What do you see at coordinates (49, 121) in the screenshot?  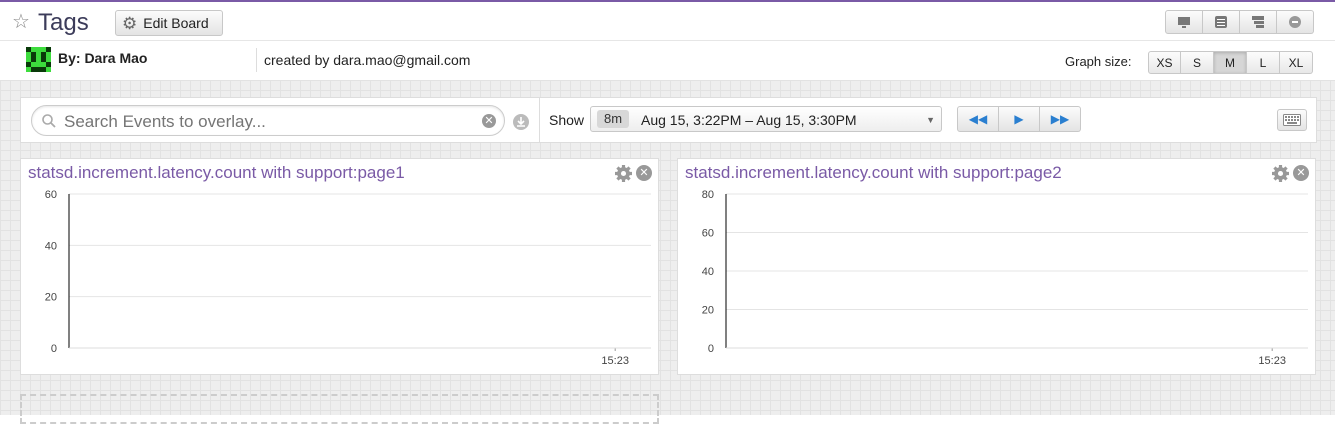 I see `search-icon` at bounding box center [49, 121].